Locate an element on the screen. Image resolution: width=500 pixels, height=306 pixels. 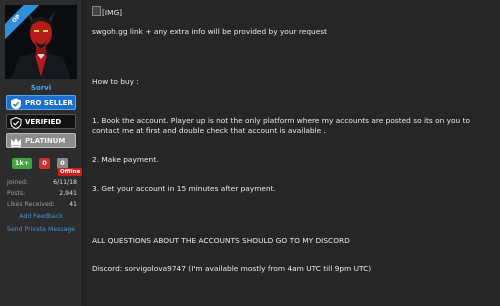
send-private-message-link: Send Private Message is located at coordinates (41, 229).